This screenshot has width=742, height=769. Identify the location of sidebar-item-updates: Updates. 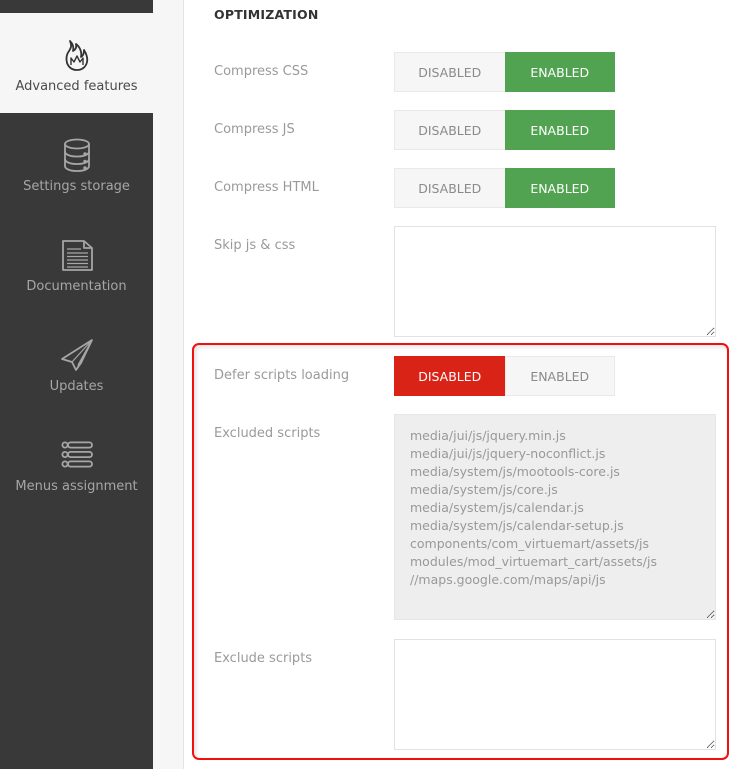
(76, 363).